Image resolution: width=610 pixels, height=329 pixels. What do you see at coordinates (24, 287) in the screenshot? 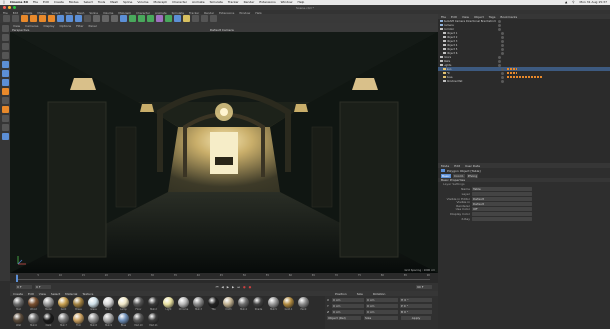
I see `start-frame-field: 0 F` at bounding box center [24, 287].